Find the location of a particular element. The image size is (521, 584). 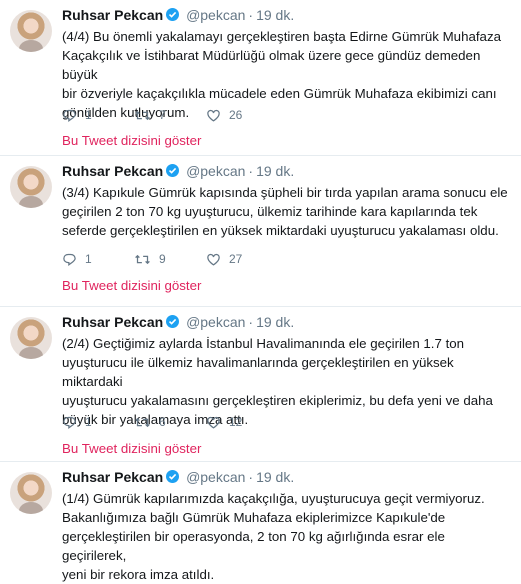

like-button: 12 is located at coordinates (236, 422).